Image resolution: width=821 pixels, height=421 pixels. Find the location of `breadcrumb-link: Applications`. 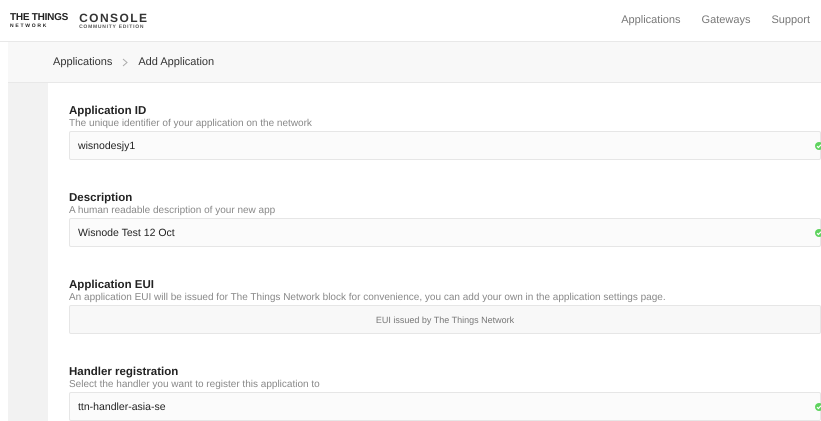

breadcrumb-link: Applications is located at coordinates (82, 62).